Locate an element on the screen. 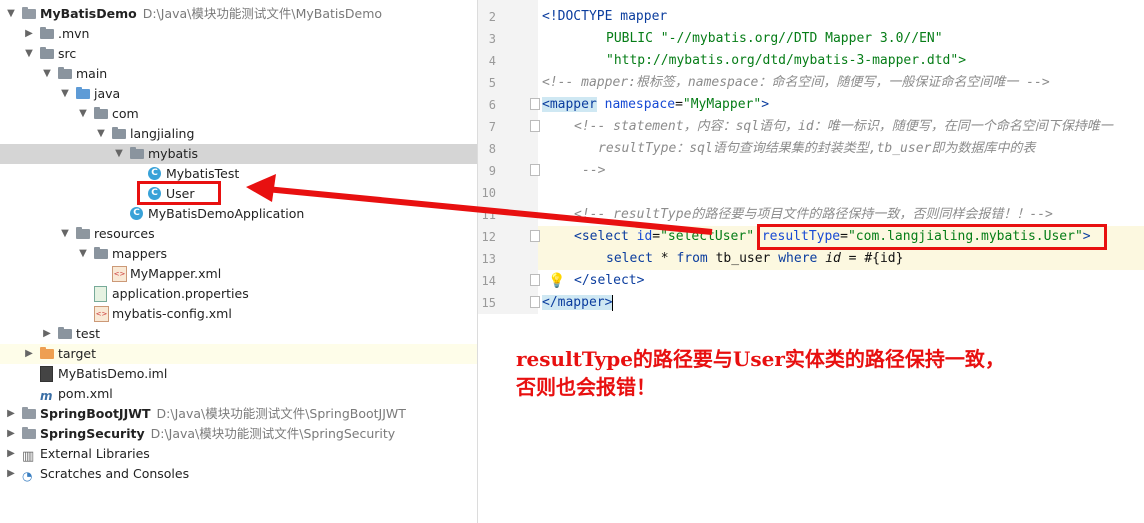  tree-item-user: C User is located at coordinates (238, 194).